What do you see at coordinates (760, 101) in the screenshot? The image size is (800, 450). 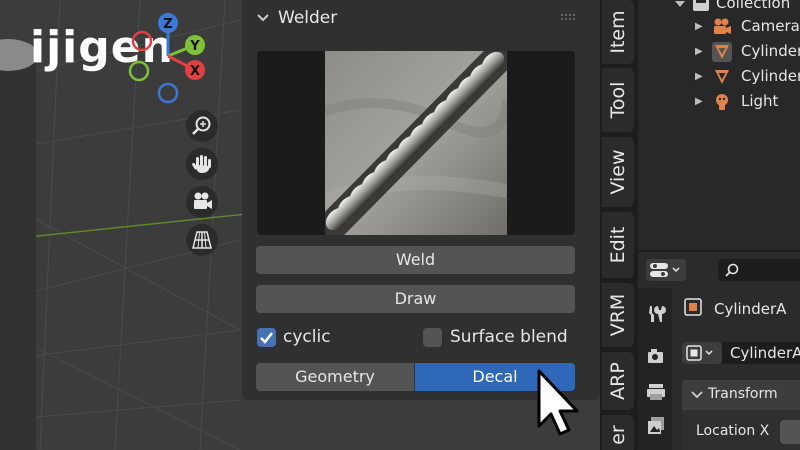 I see `outliner-item-label: Light` at bounding box center [760, 101].